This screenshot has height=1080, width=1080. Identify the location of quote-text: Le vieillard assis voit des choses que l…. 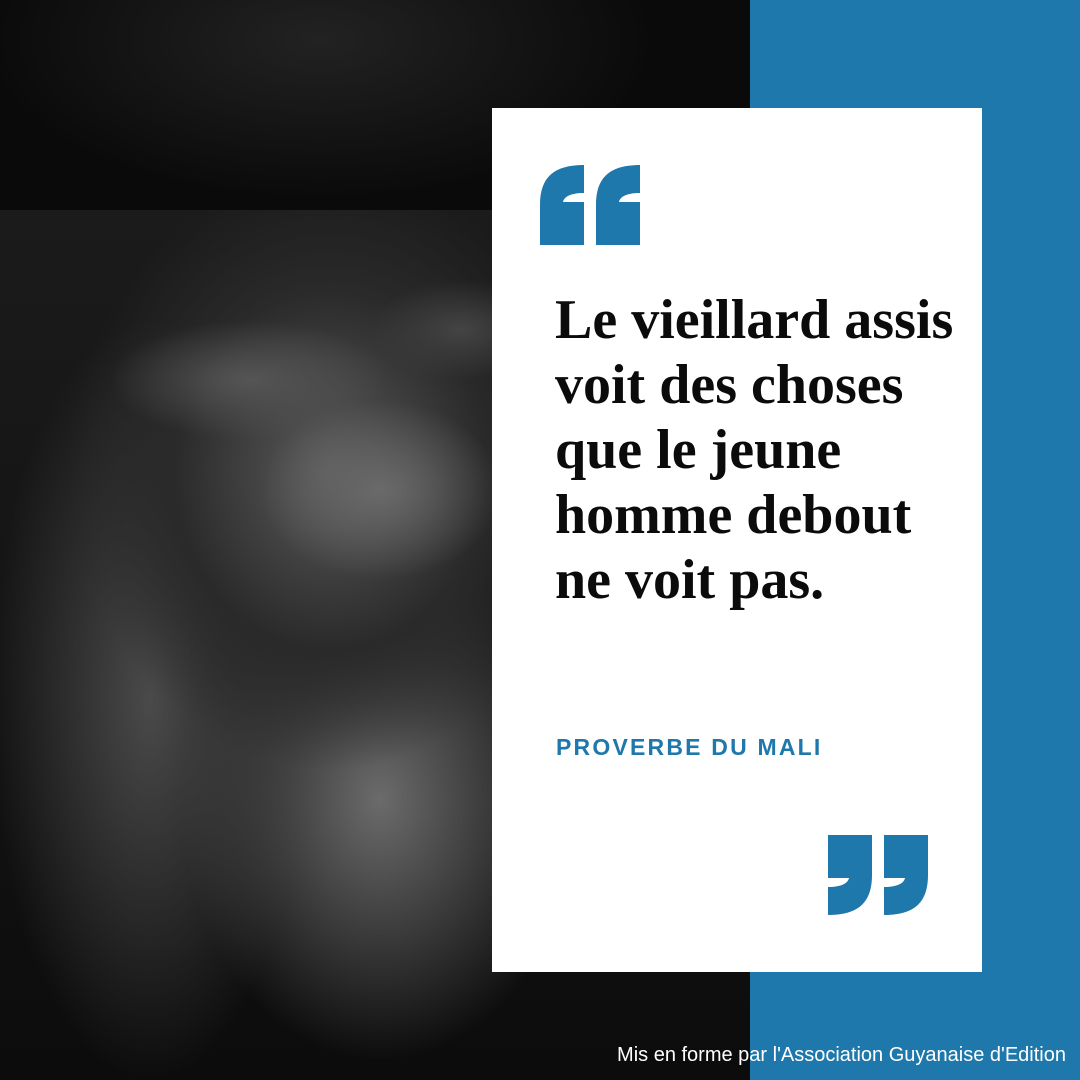
(754, 450).